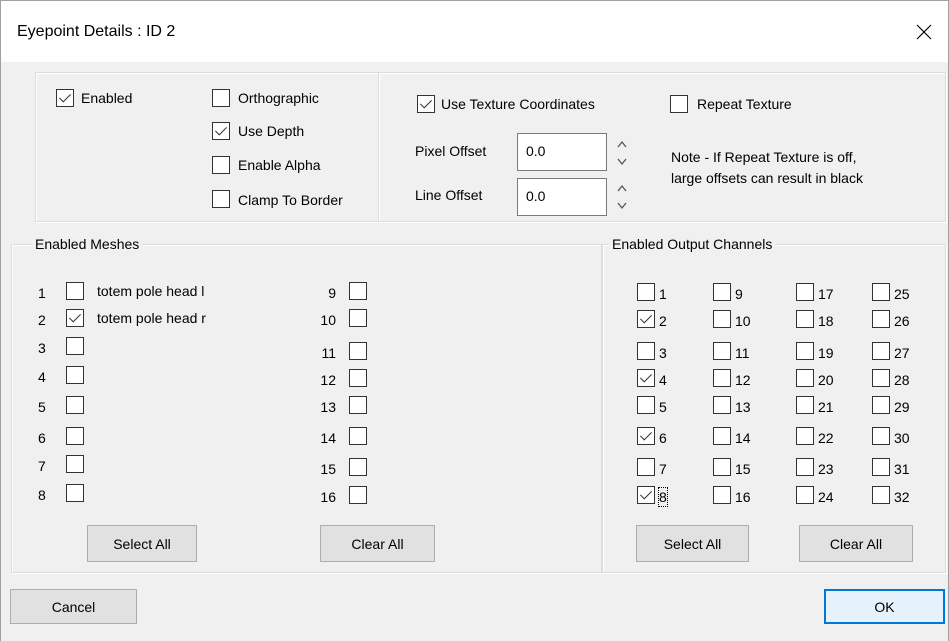  I want to click on channel-label-7: 7, so click(663, 469).